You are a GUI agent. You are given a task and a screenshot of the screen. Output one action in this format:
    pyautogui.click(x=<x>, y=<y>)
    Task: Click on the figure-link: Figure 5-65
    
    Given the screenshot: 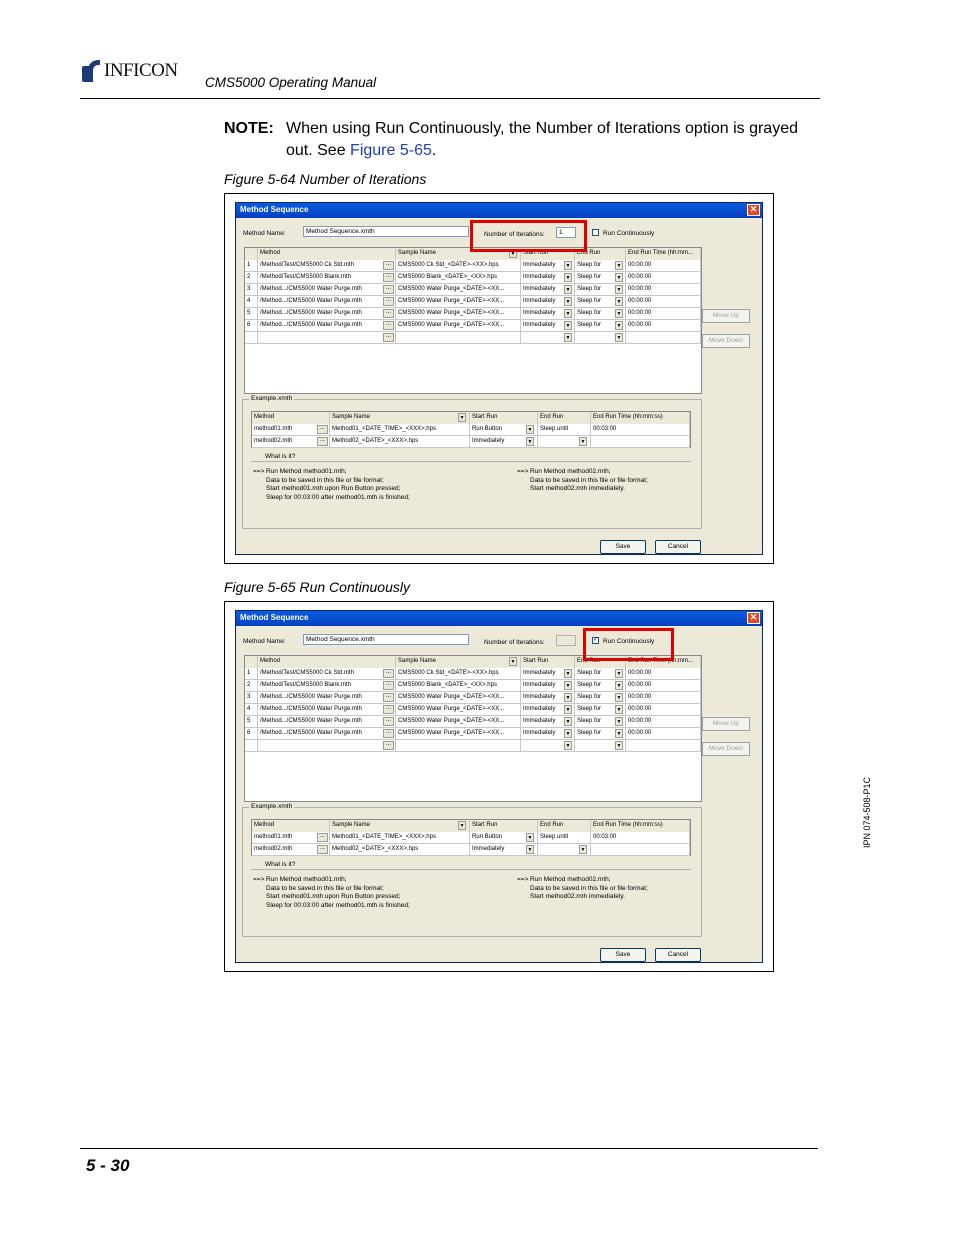 What is the action you would take?
    pyautogui.click(x=391, y=150)
    